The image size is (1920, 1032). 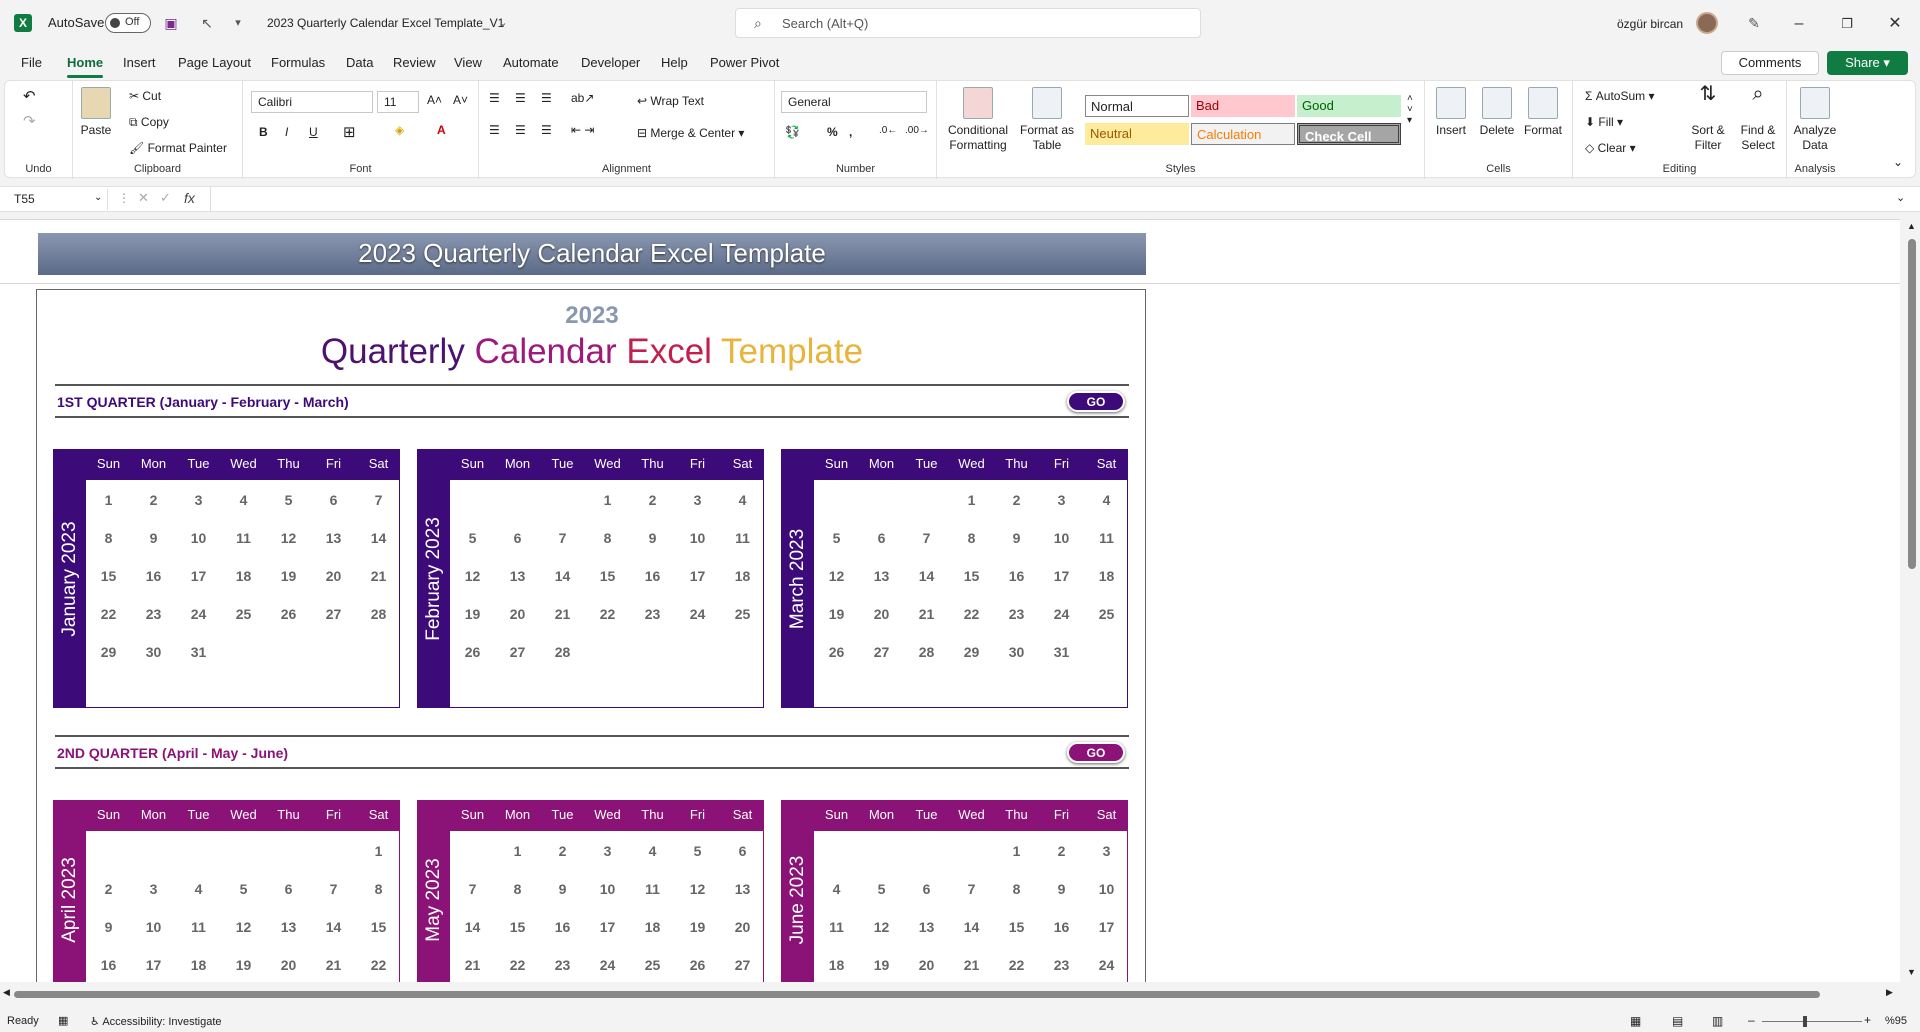 I want to click on day-cell: 6, so click(x=742, y=851).